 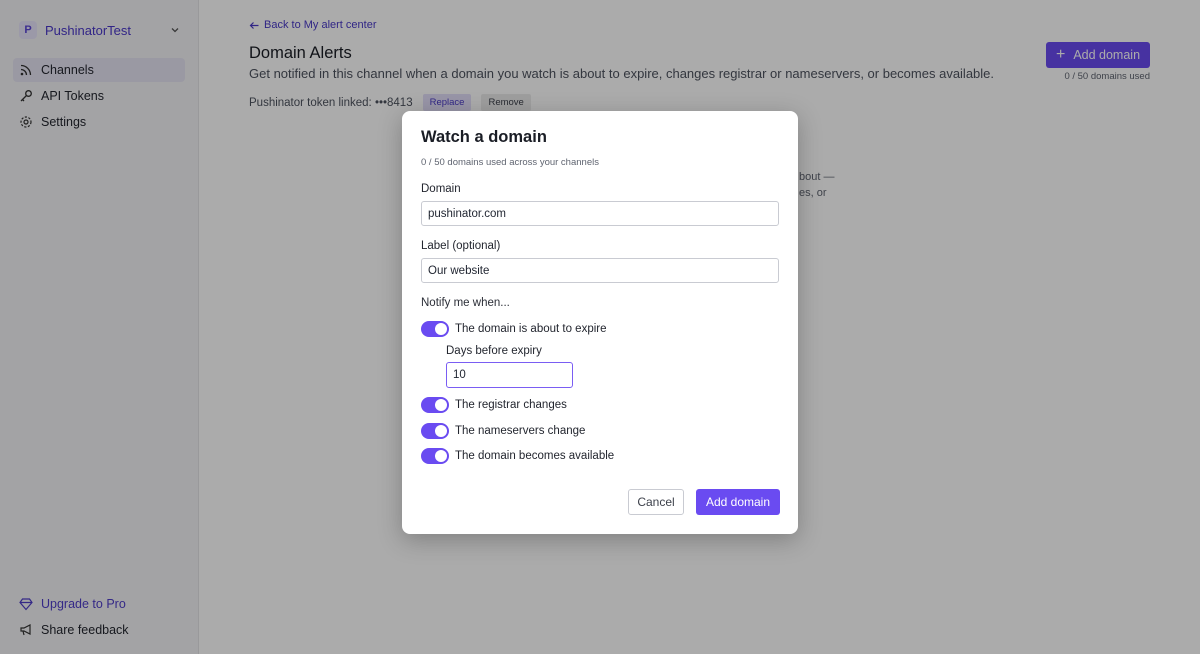 I want to click on label-input, so click(x=600, y=270).